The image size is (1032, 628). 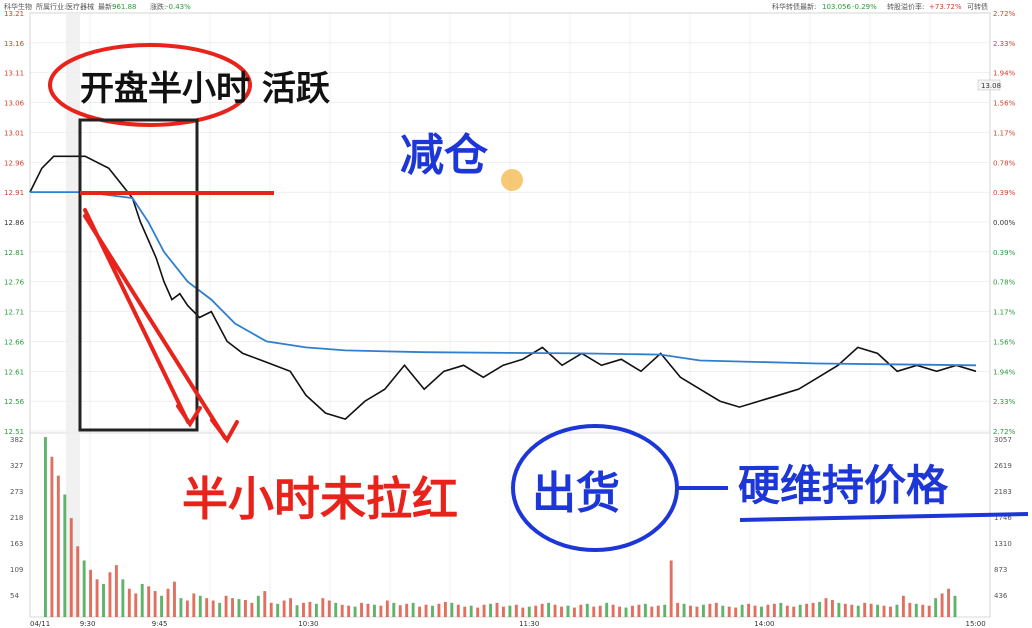 I want to click on price-tick-right: 0.78%, so click(x=1004, y=283).